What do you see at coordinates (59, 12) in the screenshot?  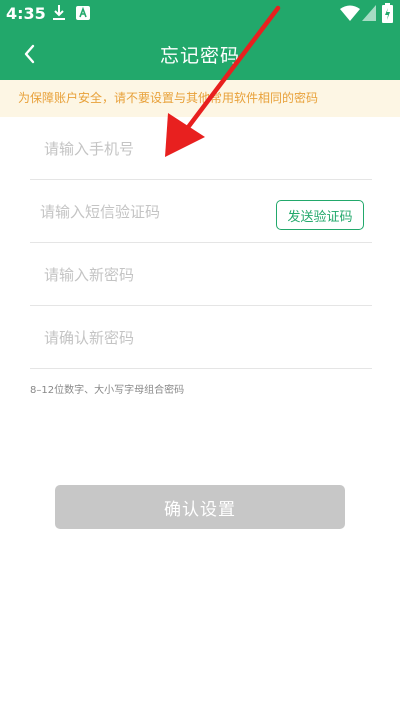 I see `download-icon` at bounding box center [59, 12].